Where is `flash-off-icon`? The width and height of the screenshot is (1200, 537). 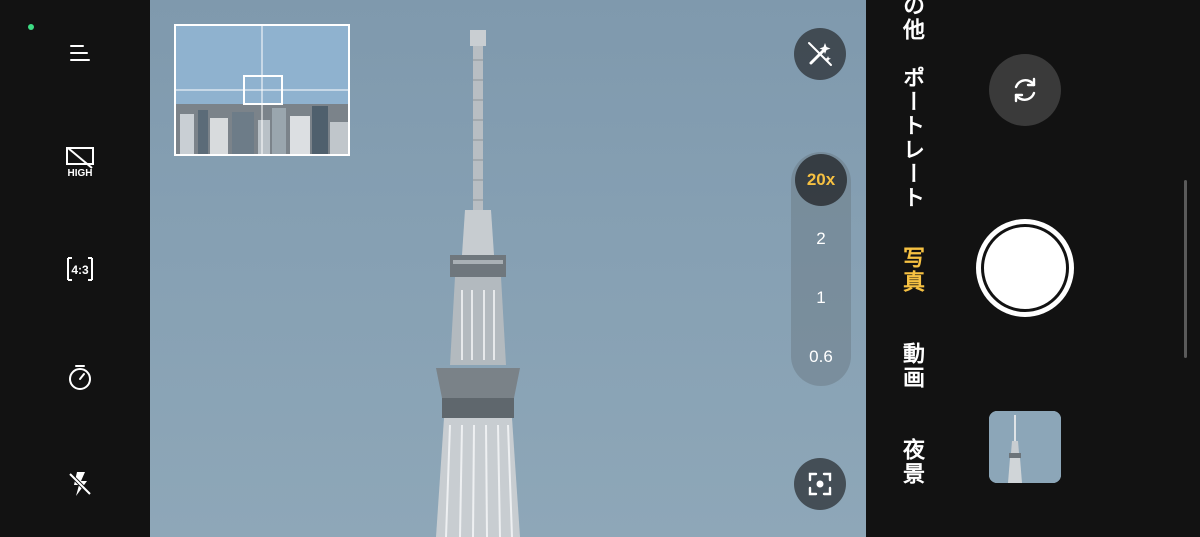 flash-off-icon is located at coordinates (80, 484).